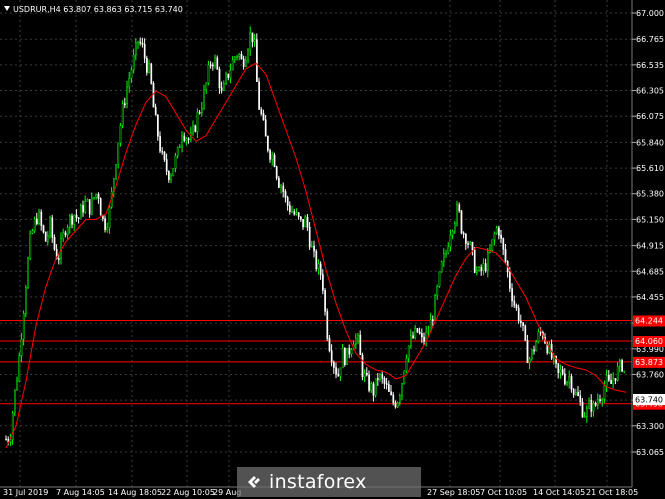 The width and height of the screenshot is (665, 499). What do you see at coordinates (559, 492) in the screenshot?
I see `time-tick-label: 14 Oct 14:05` at bounding box center [559, 492].